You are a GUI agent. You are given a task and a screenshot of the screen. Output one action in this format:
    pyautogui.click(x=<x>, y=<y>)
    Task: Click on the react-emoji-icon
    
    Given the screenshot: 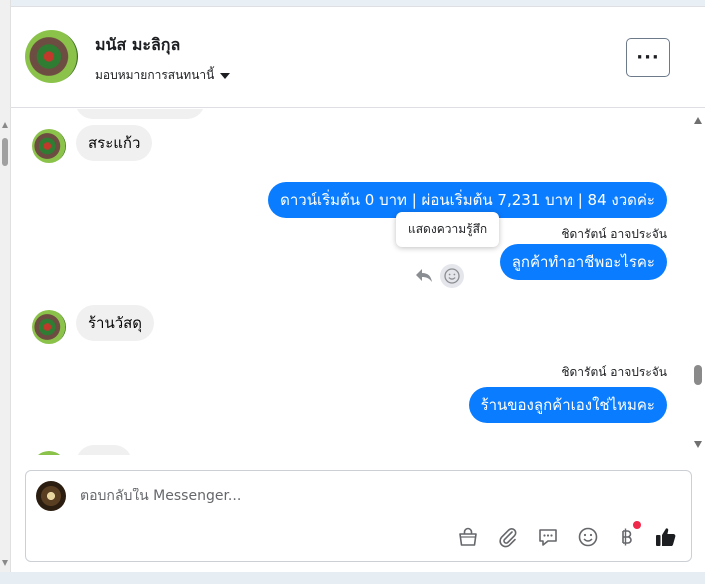 What is the action you would take?
    pyautogui.click(x=452, y=276)
    